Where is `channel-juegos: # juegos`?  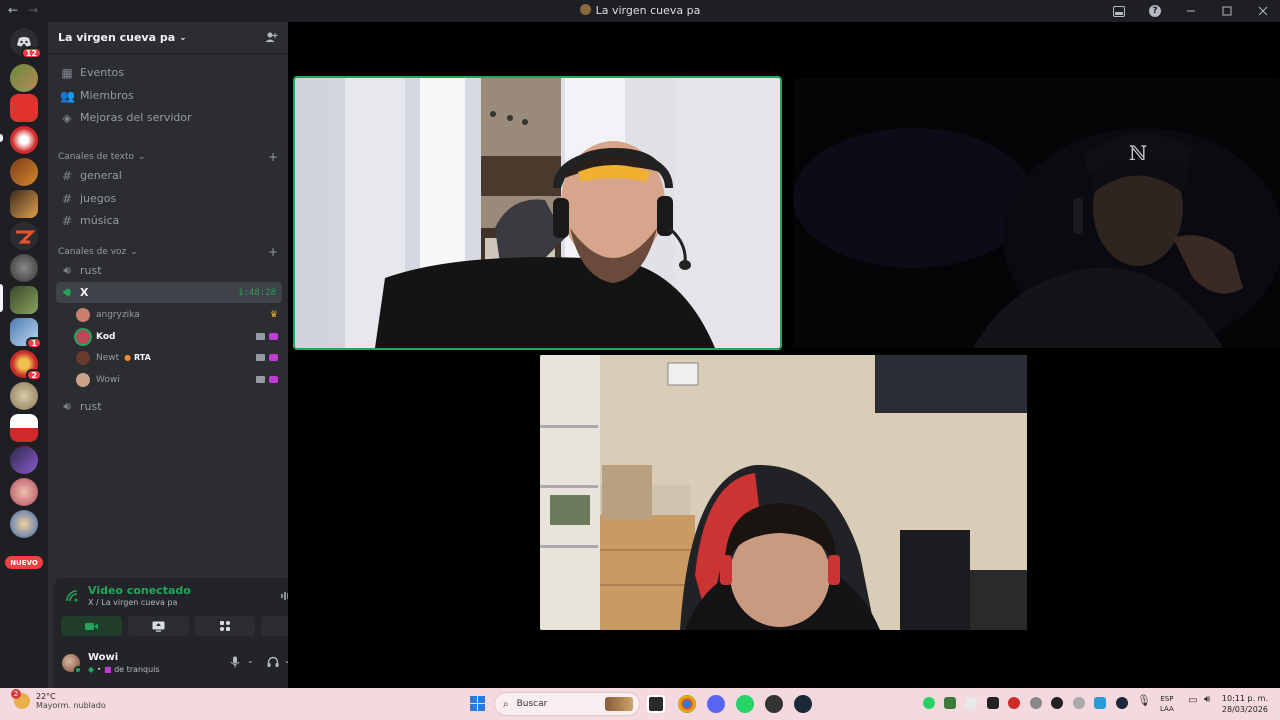
channel-juegos: # juegos is located at coordinates (169, 198).